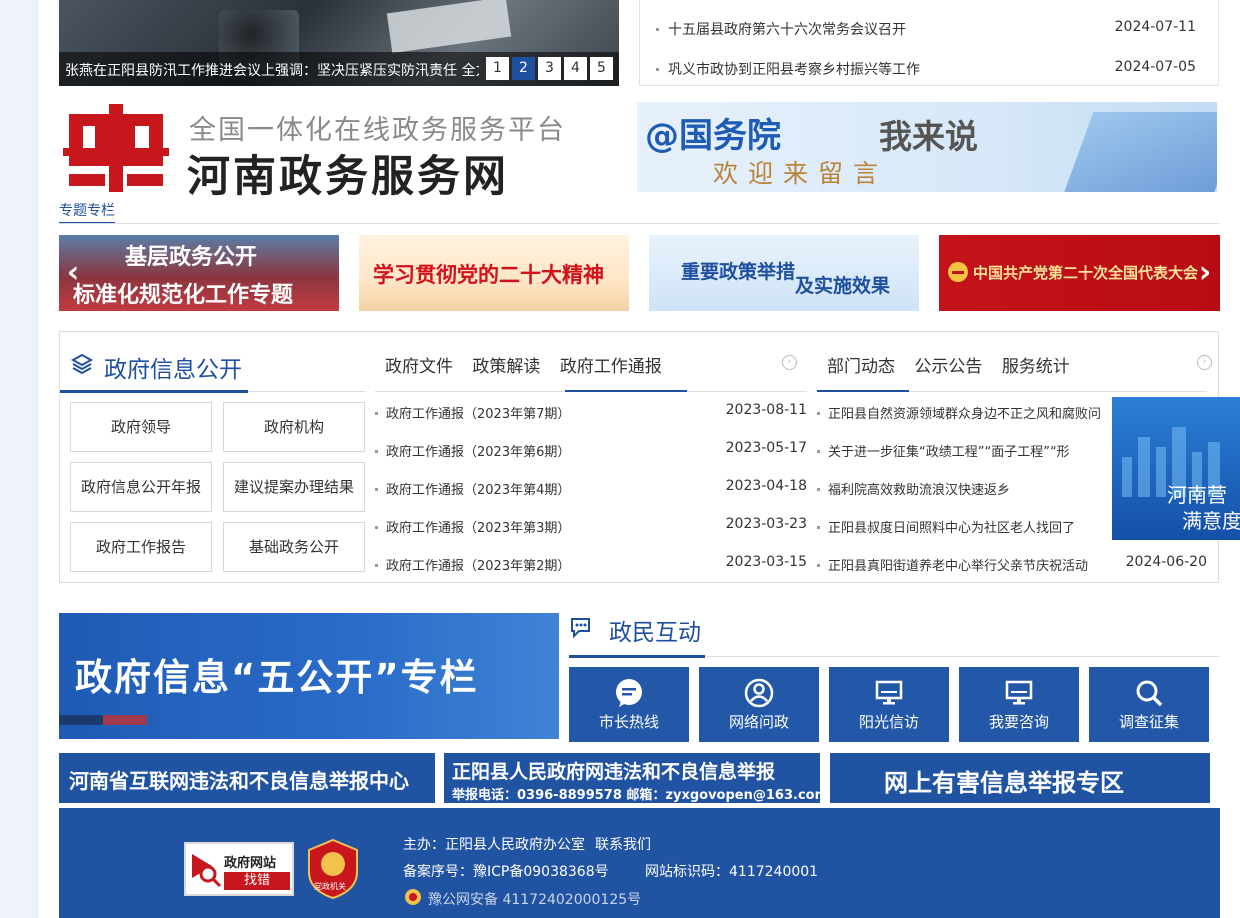 The width and height of the screenshot is (1240, 918). I want to click on floating-ad: 河南营 满意度, so click(1176, 468).